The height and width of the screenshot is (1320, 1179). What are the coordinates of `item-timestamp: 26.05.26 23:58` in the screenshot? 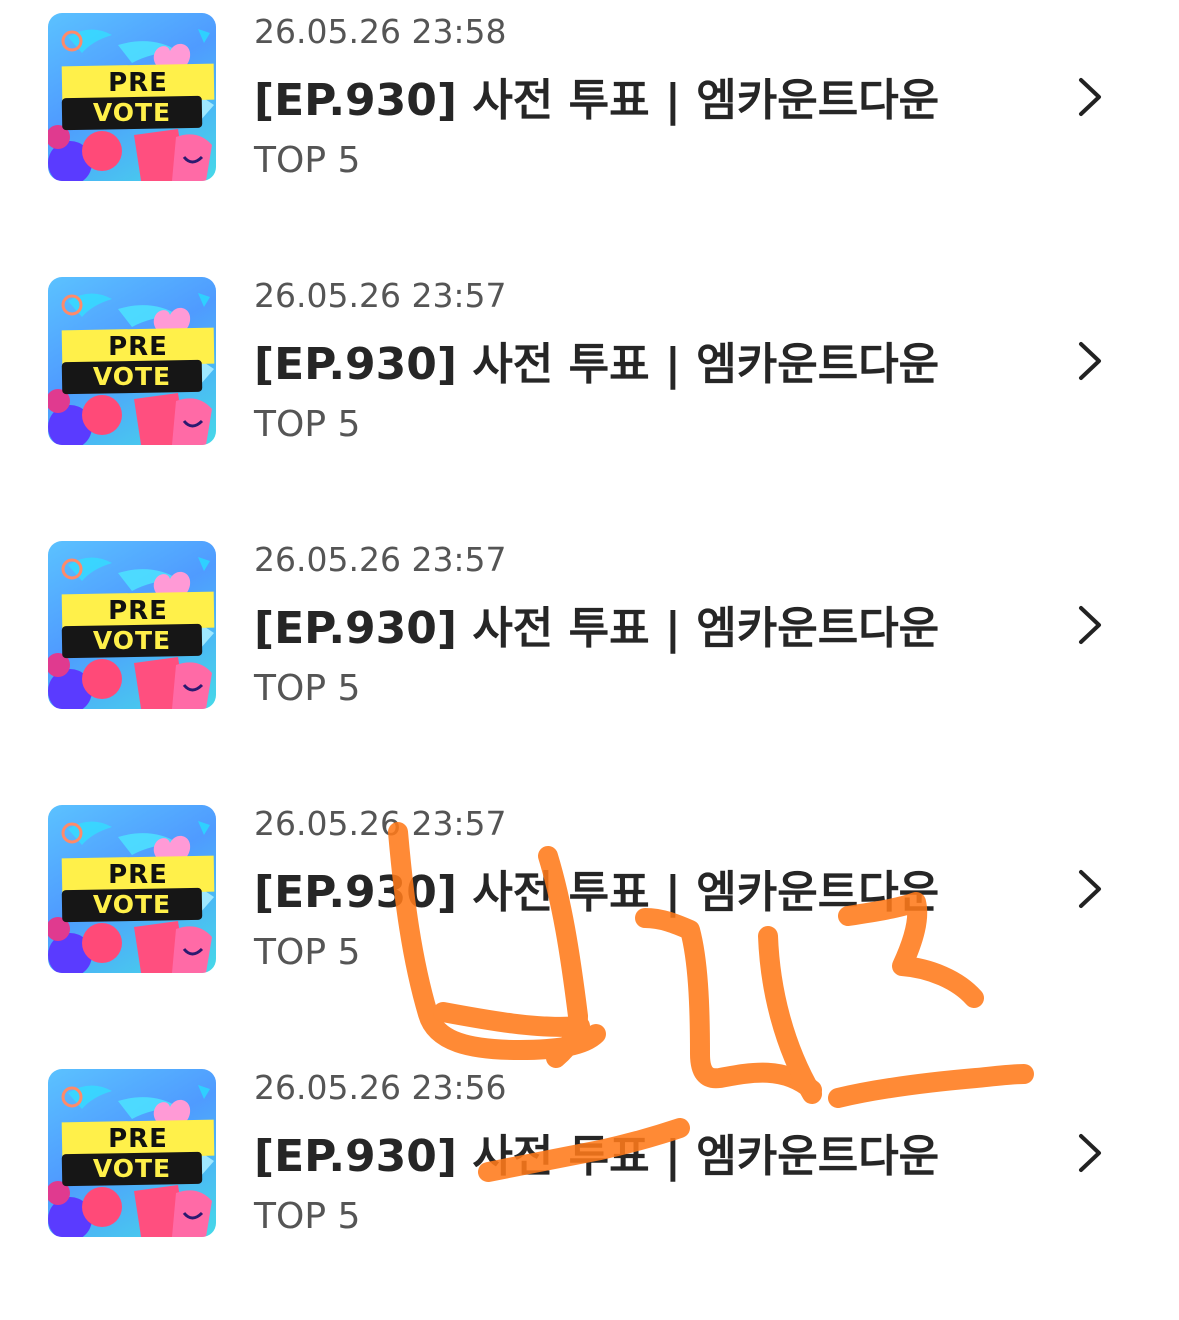 It's located at (380, 31).